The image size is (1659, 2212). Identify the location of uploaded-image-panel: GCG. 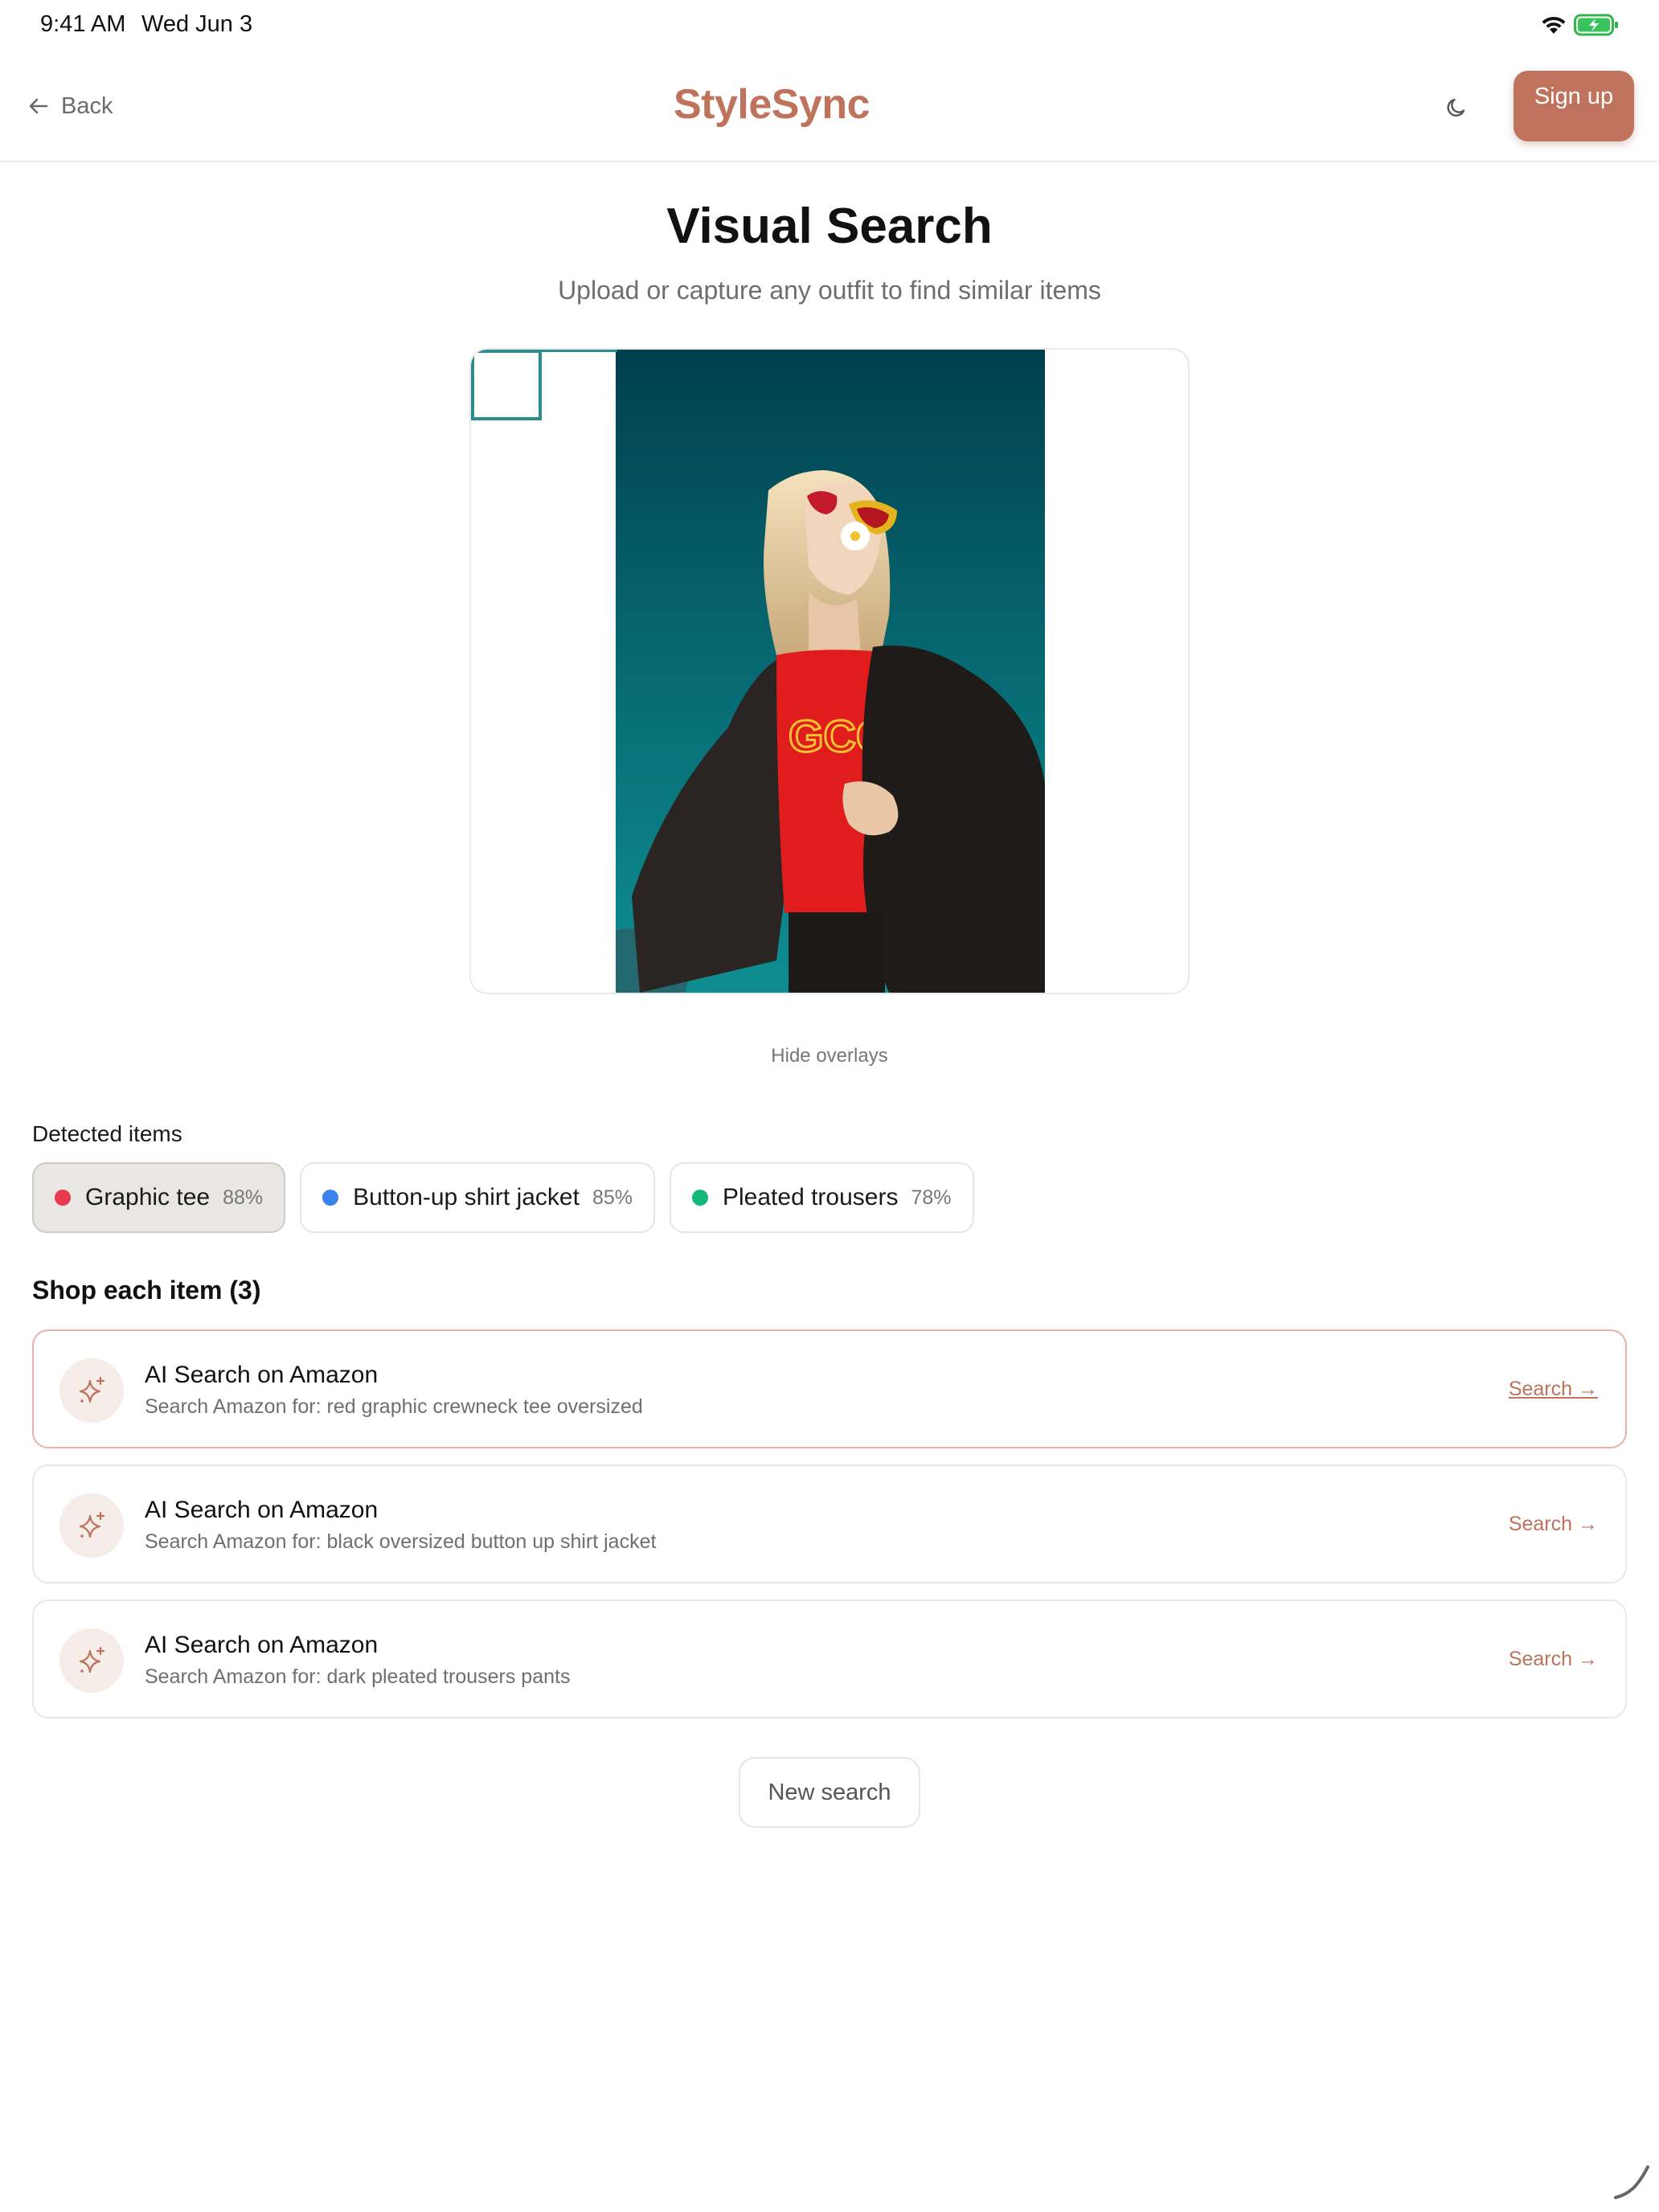
(829, 671).